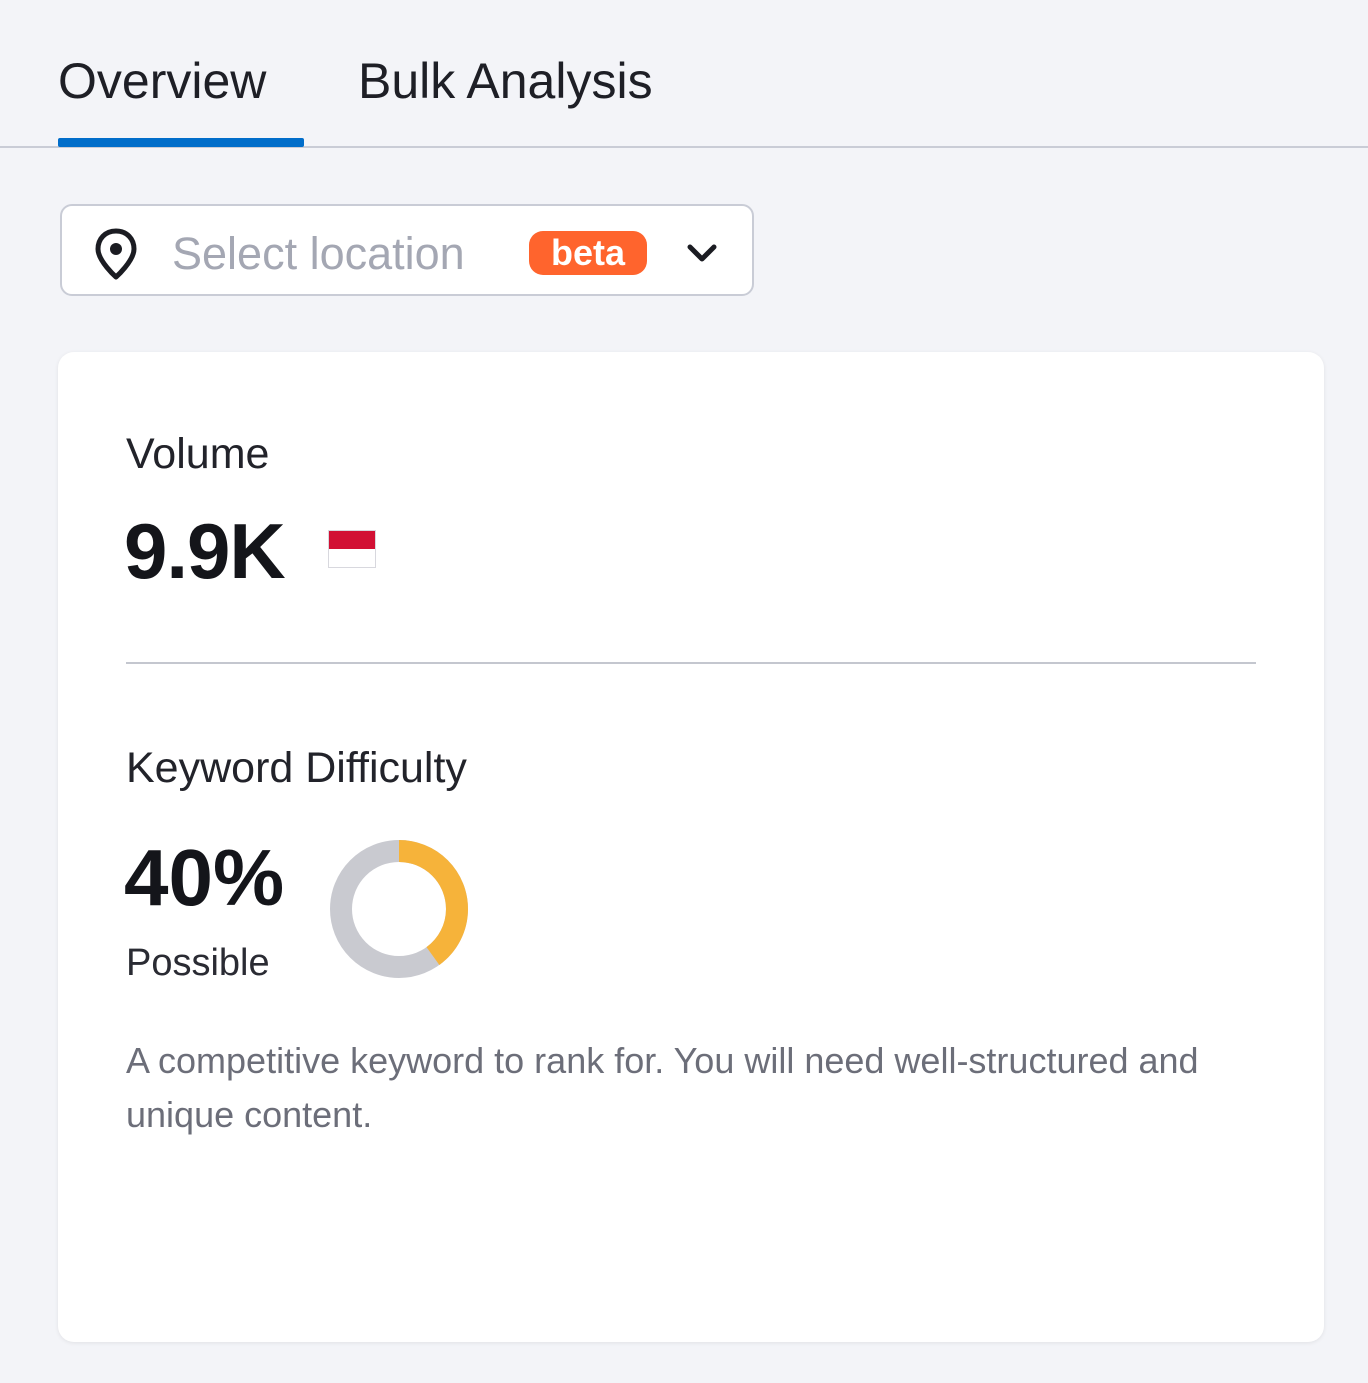 Image resolution: width=1368 pixels, height=1383 pixels. I want to click on chevron-down-icon, so click(702, 253).